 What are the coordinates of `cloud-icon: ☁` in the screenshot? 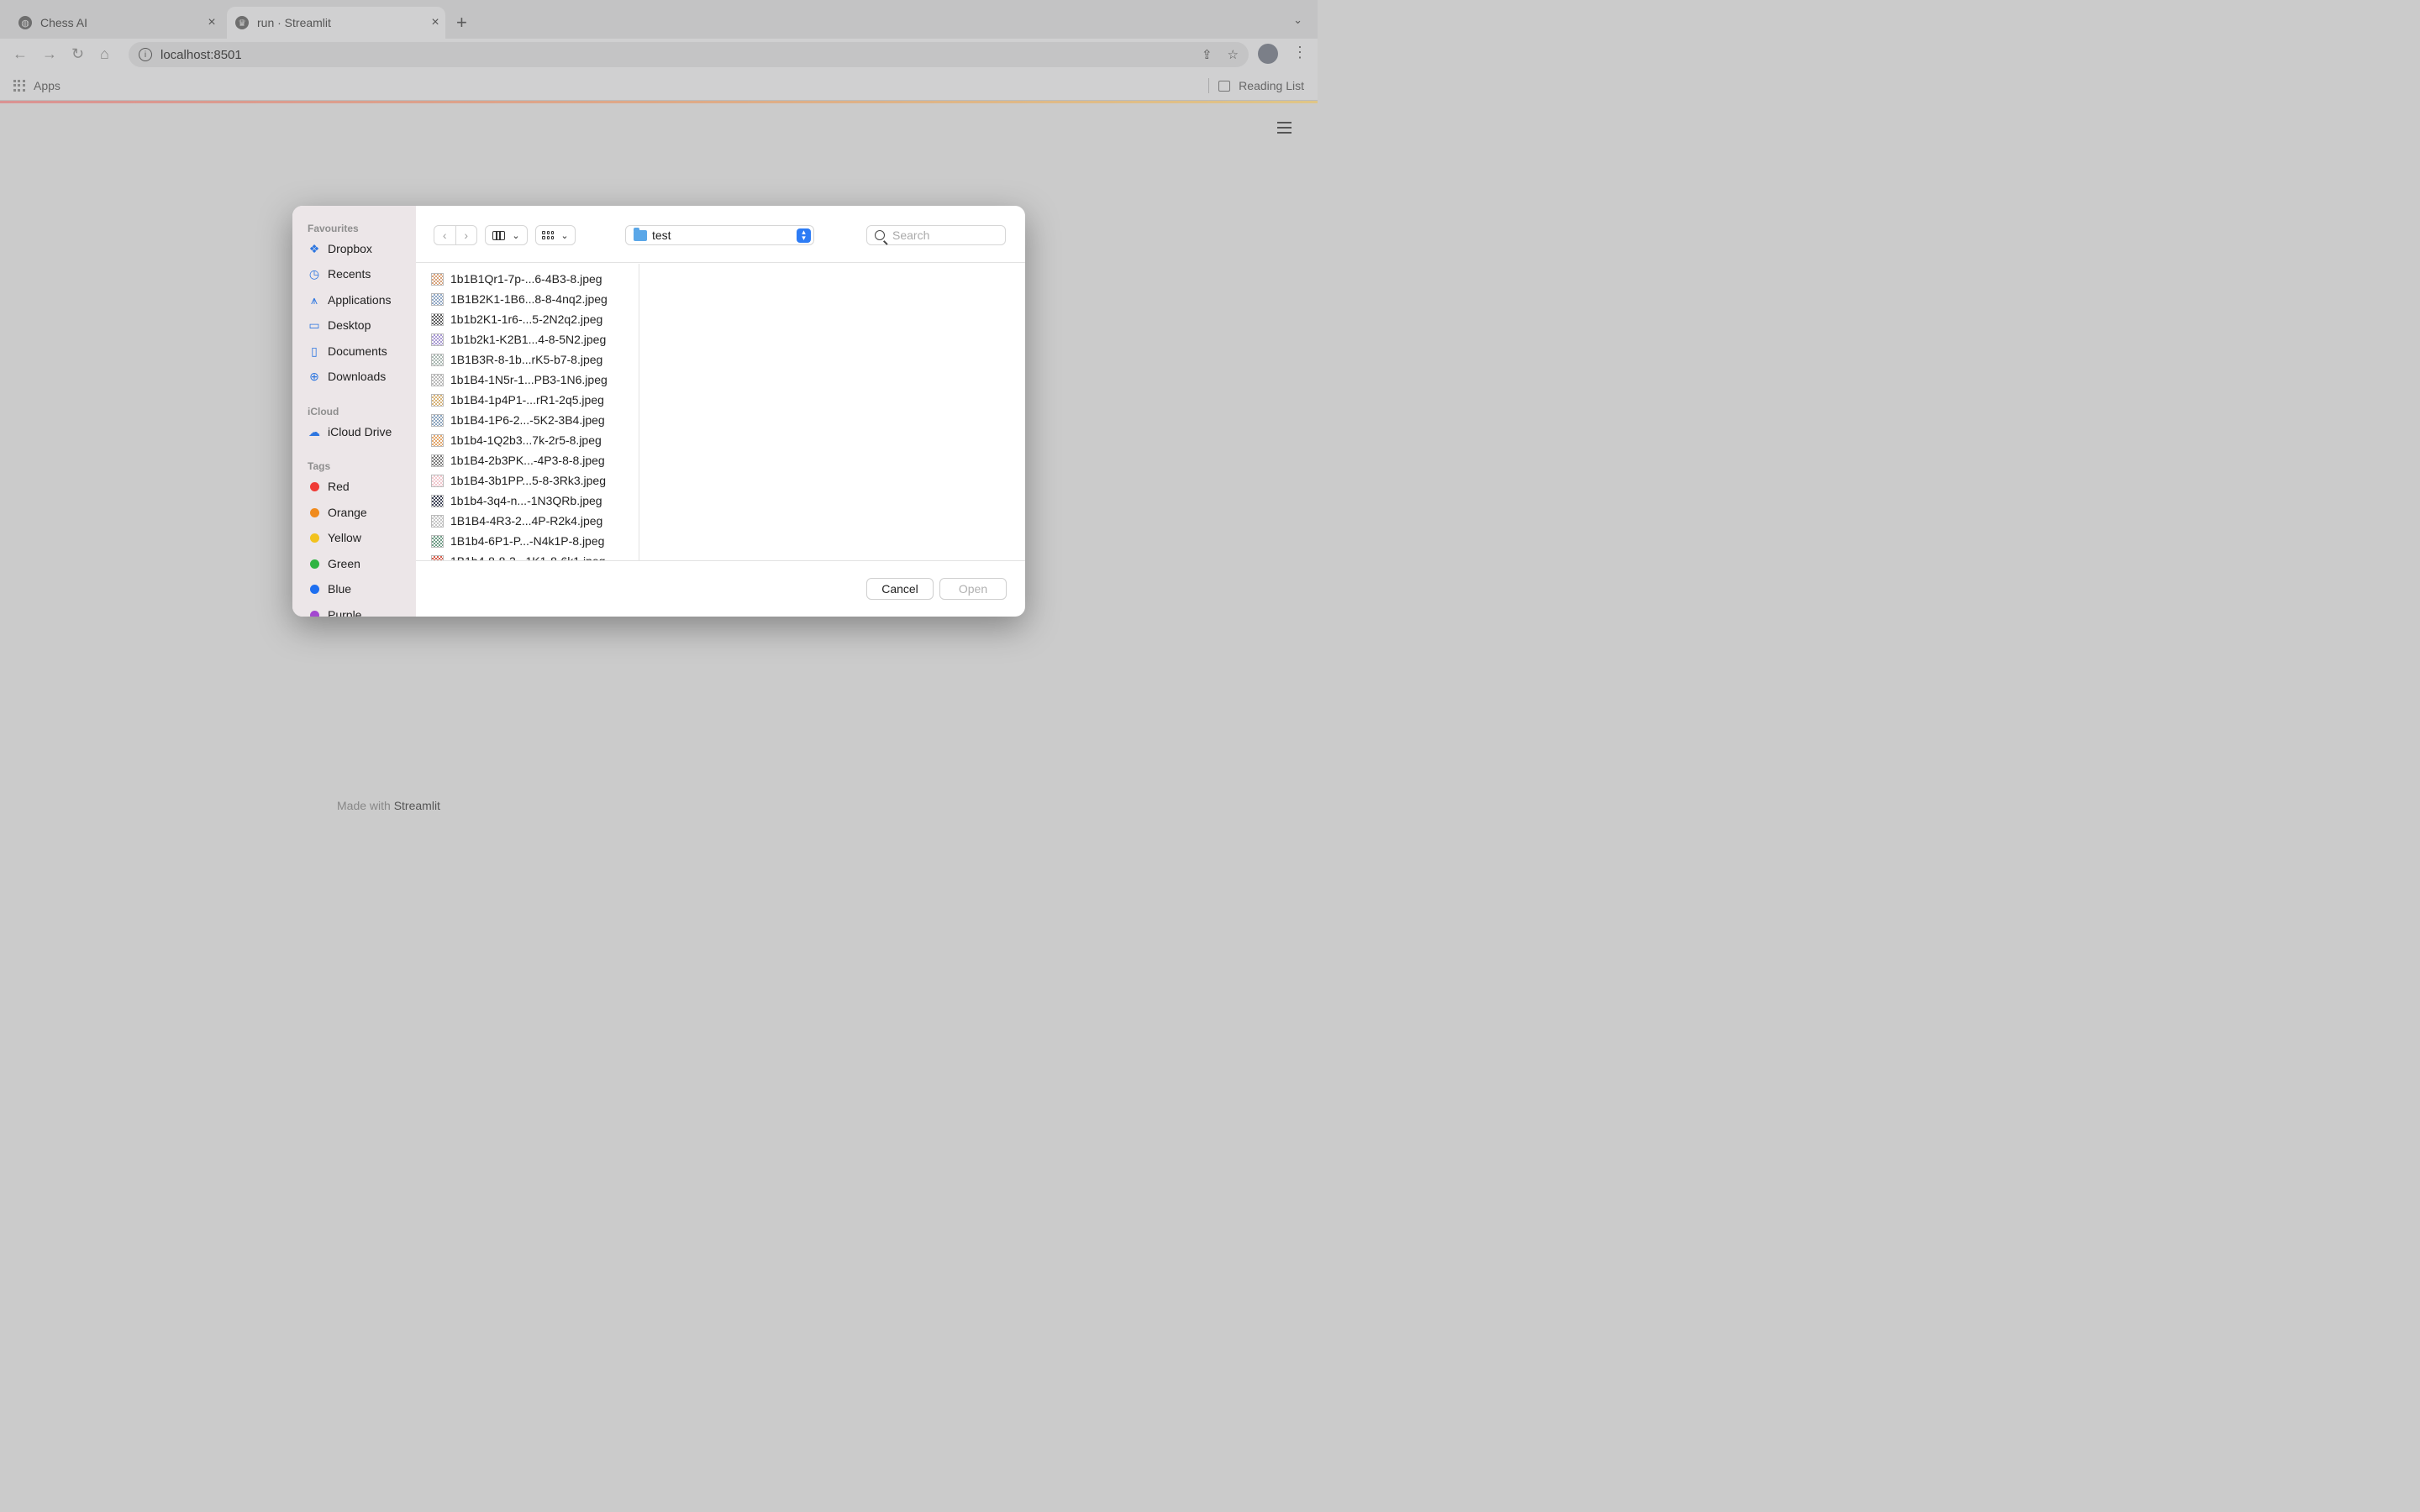 It's located at (314, 431).